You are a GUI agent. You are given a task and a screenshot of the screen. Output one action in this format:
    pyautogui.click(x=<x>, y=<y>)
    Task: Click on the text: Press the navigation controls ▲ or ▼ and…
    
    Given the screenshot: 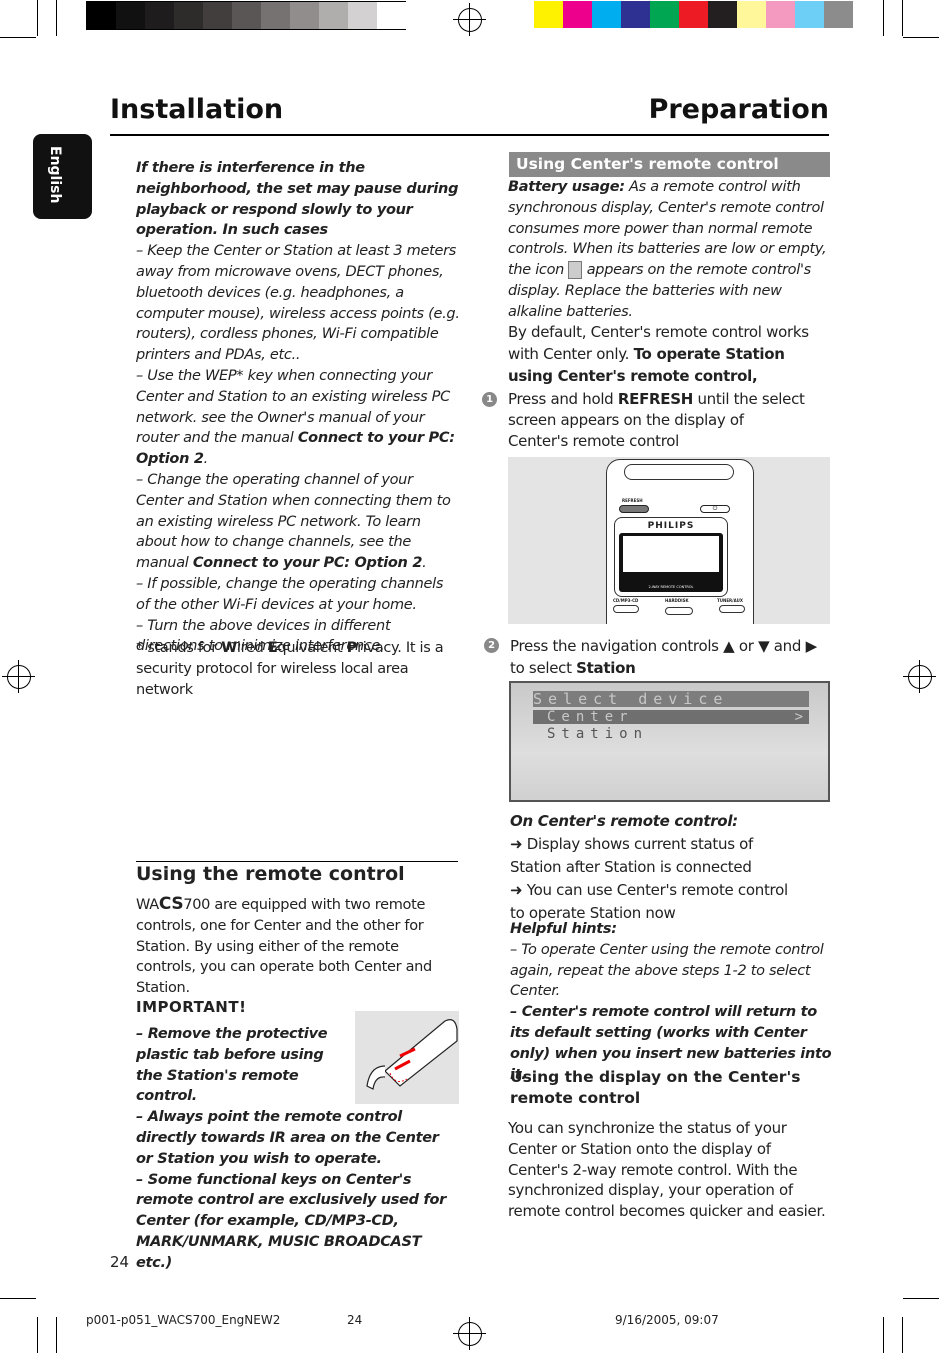 What is the action you would take?
    pyautogui.click(x=663, y=646)
    